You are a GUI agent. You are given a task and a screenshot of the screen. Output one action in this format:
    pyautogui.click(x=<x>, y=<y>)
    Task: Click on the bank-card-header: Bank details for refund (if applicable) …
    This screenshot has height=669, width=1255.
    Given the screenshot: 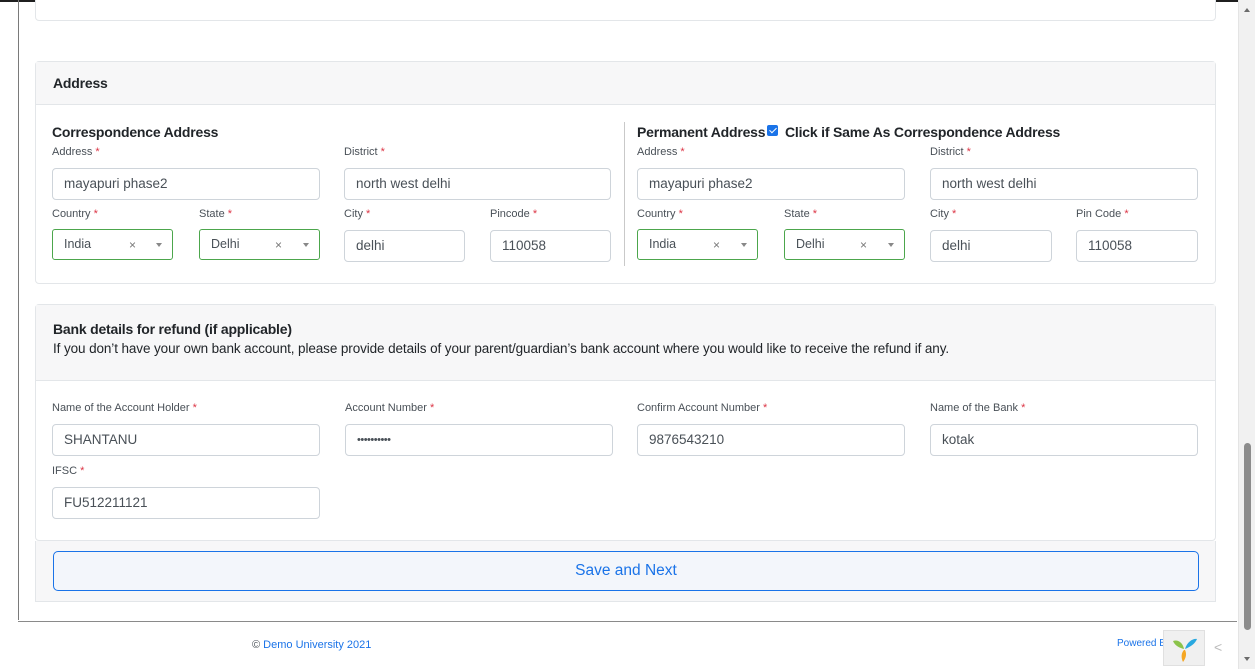 What is the action you would take?
    pyautogui.click(x=625, y=343)
    